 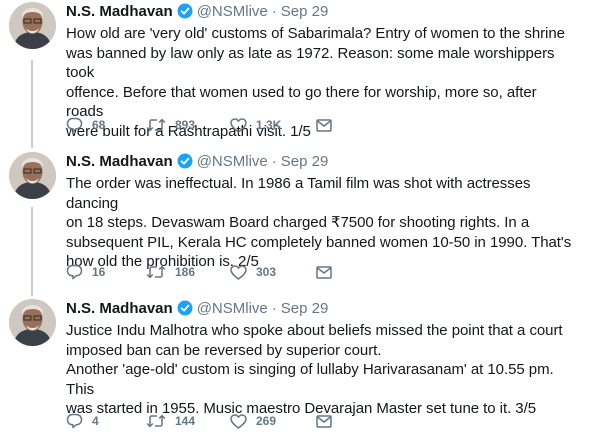 I want to click on like-count: 303, so click(x=266, y=272).